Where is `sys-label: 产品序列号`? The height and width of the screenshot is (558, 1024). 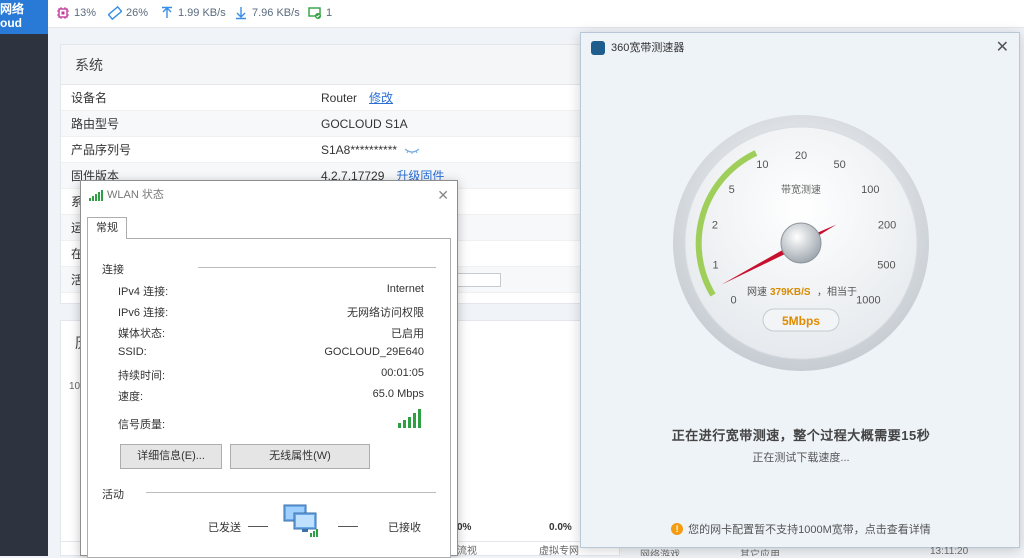 sys-label: 产品序列号 is located at coordinates (101, 150).